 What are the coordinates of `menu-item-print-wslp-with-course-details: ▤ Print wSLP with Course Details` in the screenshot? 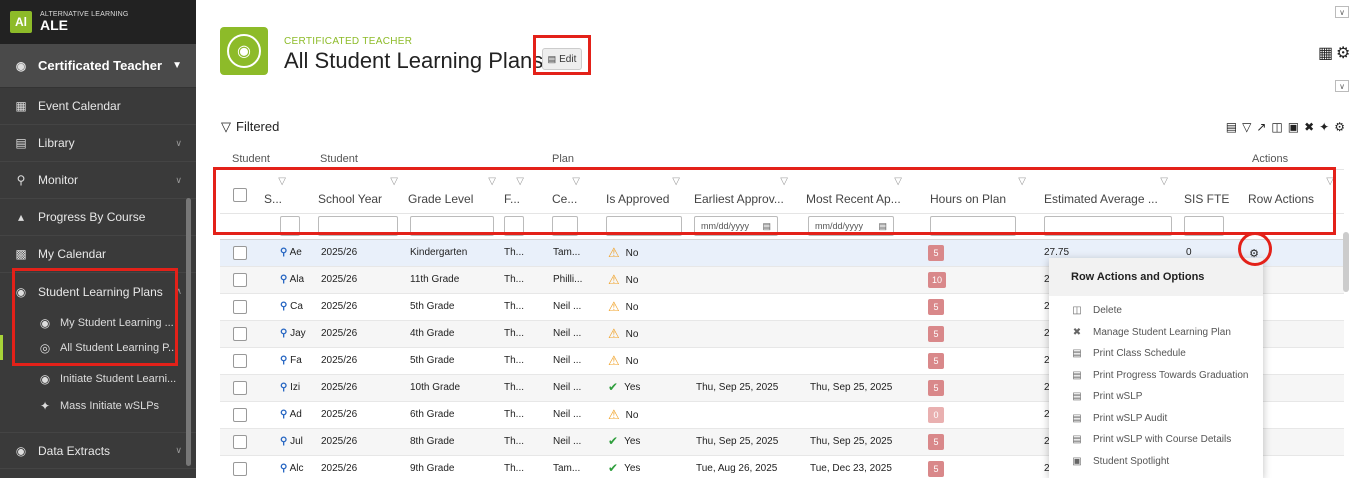 It's located at (1156, 440).